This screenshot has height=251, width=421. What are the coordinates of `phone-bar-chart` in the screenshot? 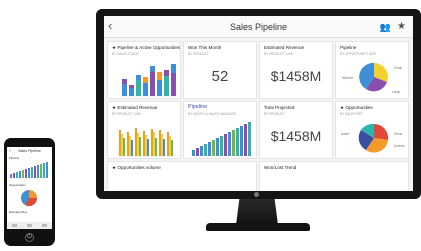 It's located at (29, 170).